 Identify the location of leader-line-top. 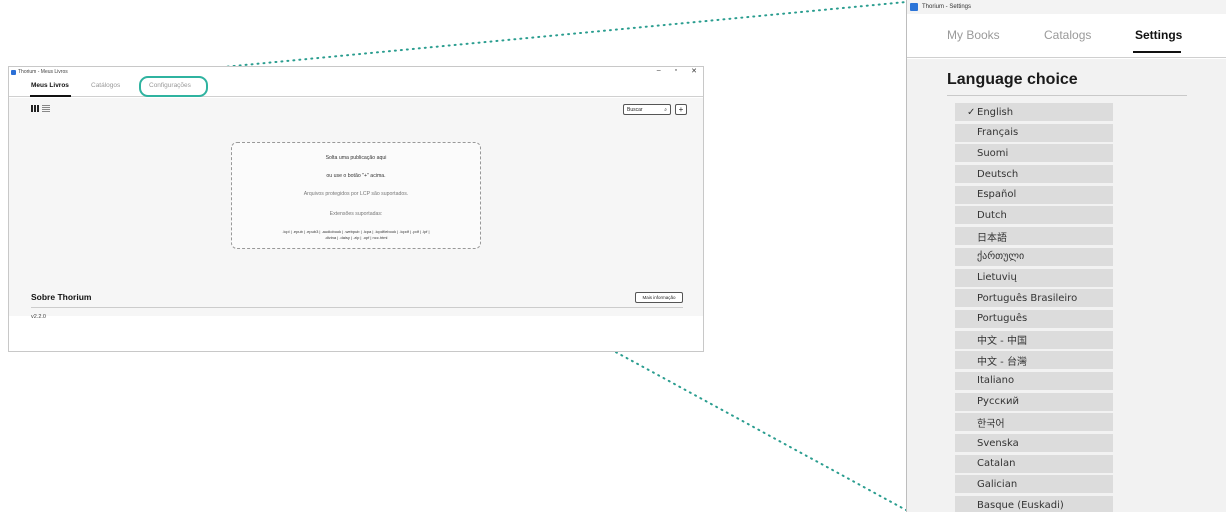
(528, 38).